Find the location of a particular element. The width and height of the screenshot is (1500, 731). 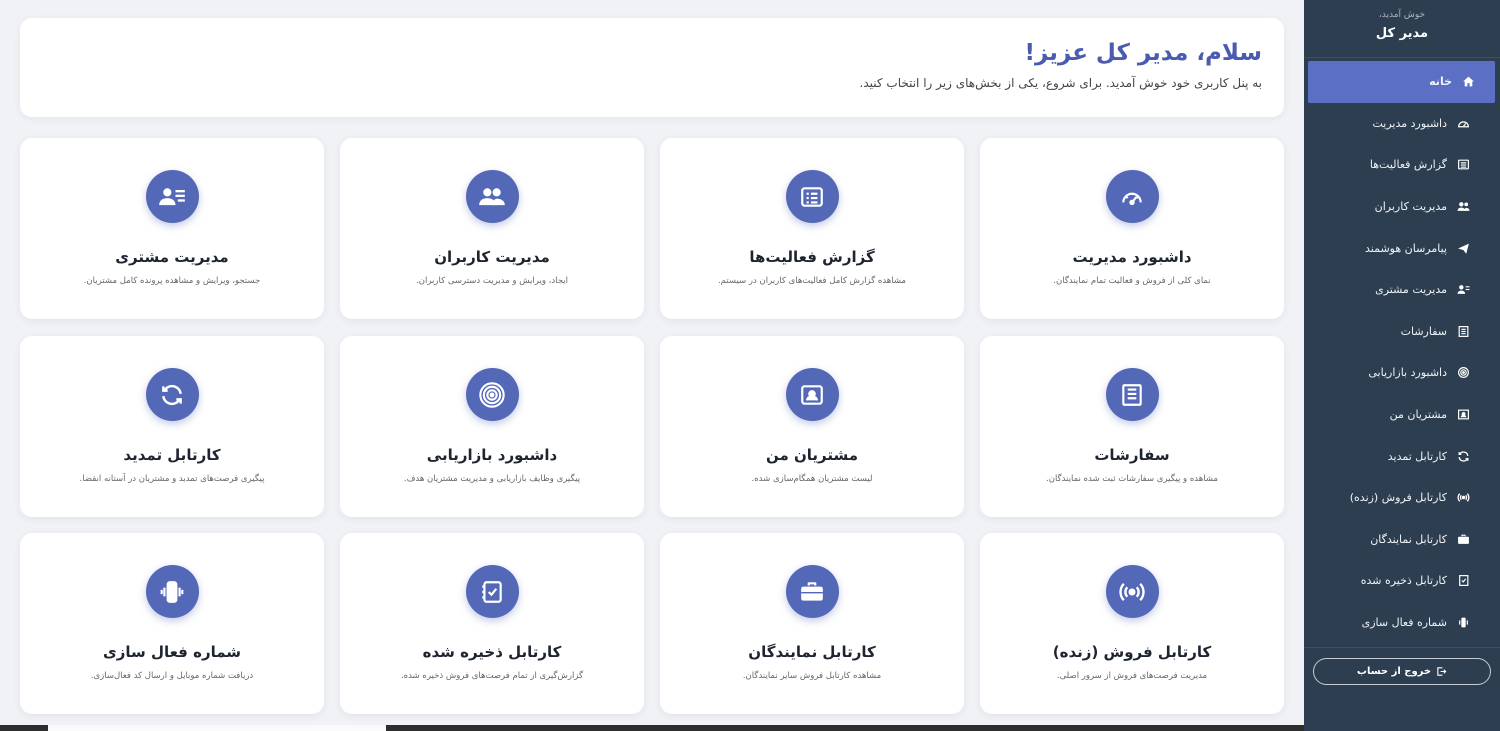

sidebar-welcome: خوش آمدید، is located at coordinates (1402, 15).